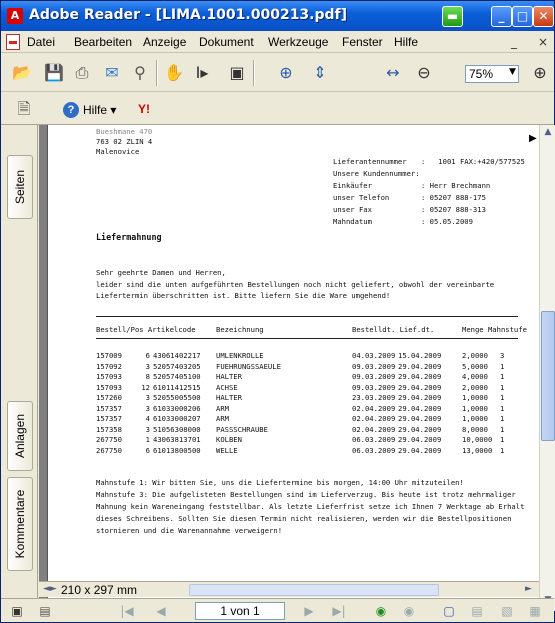 The height and width of the screenshot is (623, 555). I want to click on continuous-view-icon: ▤, so click(477, 611).